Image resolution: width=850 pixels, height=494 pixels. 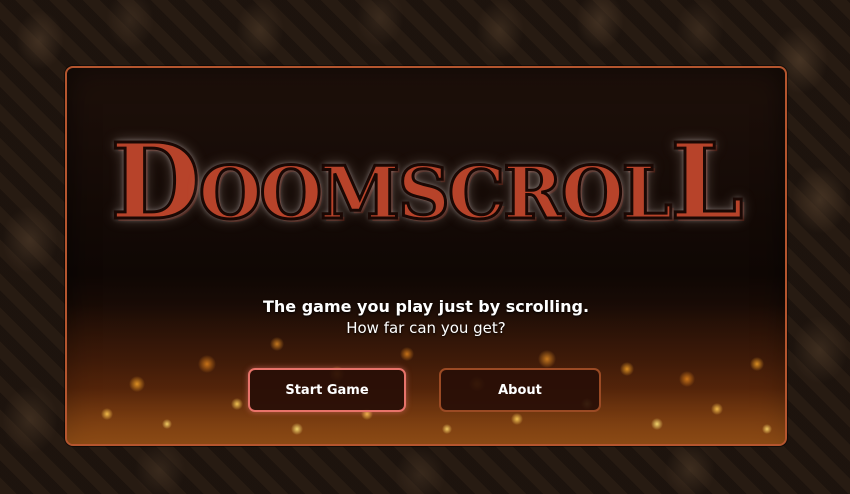 What do you see at coordinates (426, 306) in the screenshot?
I see `tagline-primary: The game you play just by scrolling.` at bounding box center [426, 306].